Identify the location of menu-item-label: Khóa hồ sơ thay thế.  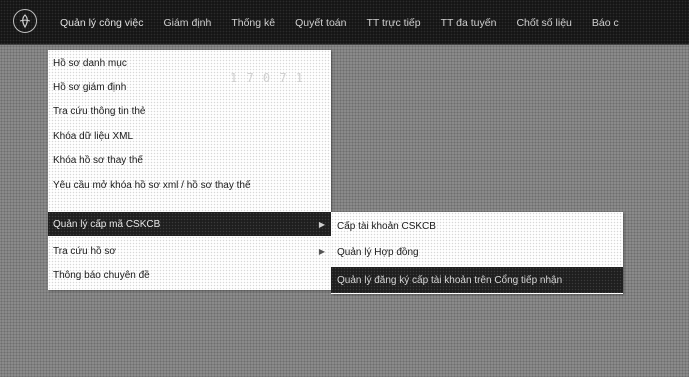
(98, 160).